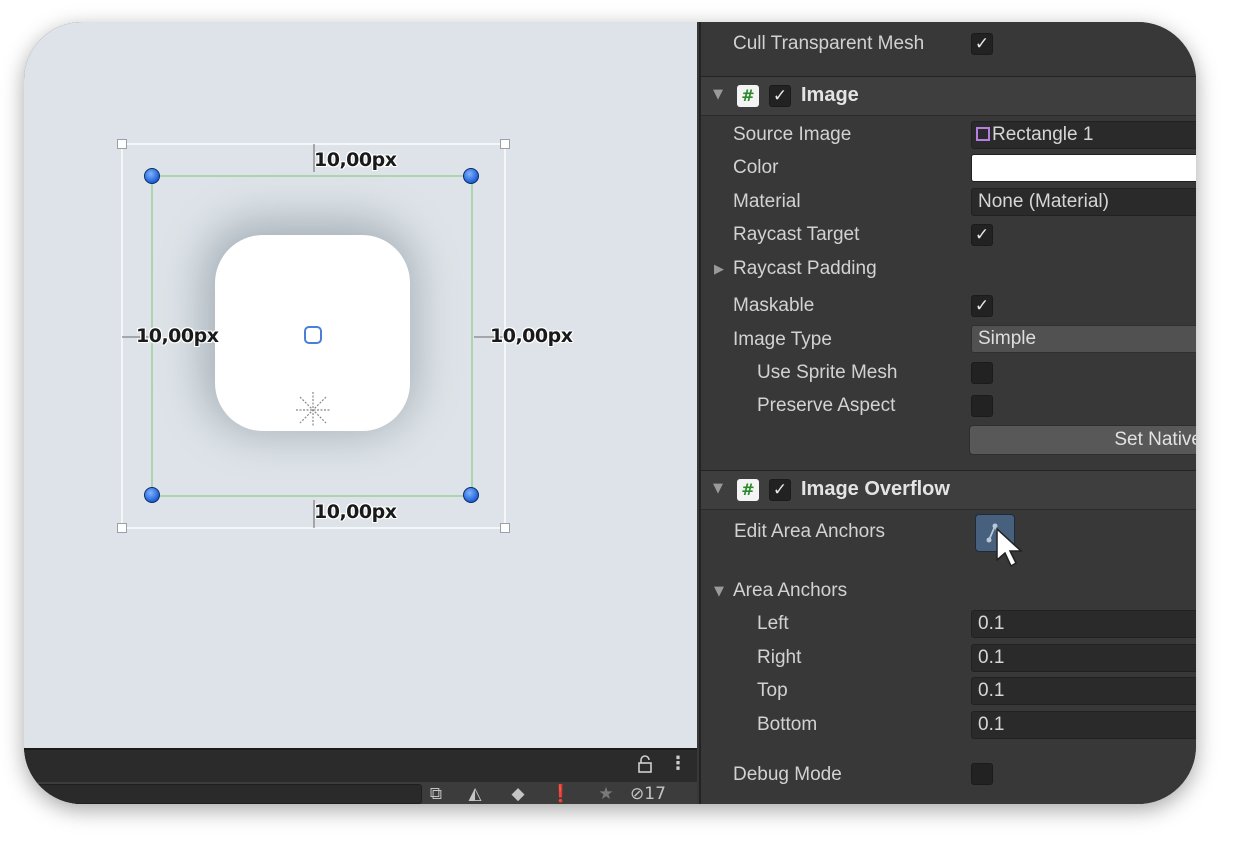 The height and width of the screenshot is (842, 1233). What do you see at coordinates (780, 490) in the screenshot?
I see `image-overflow-enabled-checkbox: ✓` at bounding box center [780, 490].